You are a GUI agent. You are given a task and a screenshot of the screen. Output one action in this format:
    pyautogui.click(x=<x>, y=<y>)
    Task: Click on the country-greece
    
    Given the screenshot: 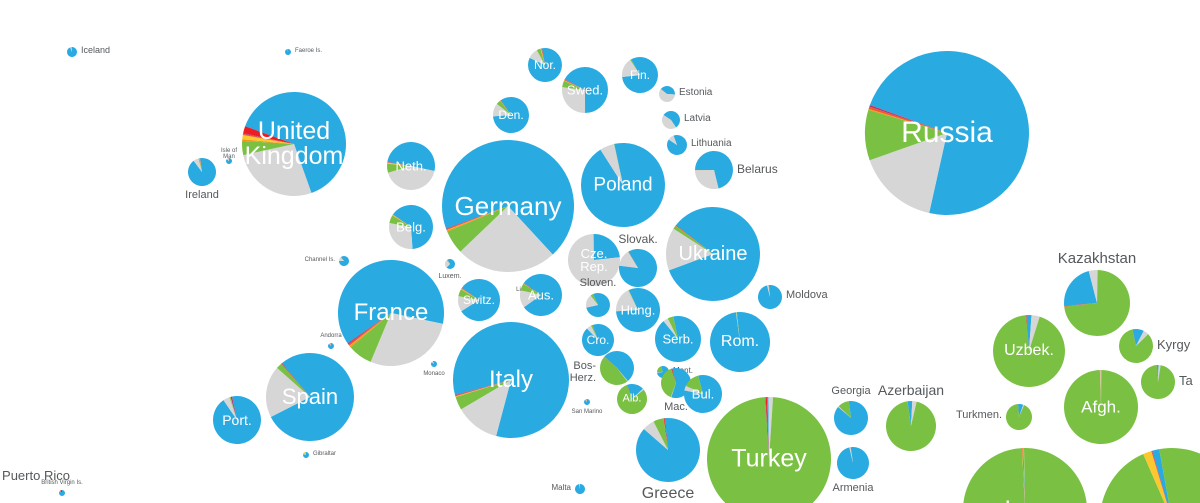 What is the action you would take?
    pyautogui.click(x=668, y=449)
    